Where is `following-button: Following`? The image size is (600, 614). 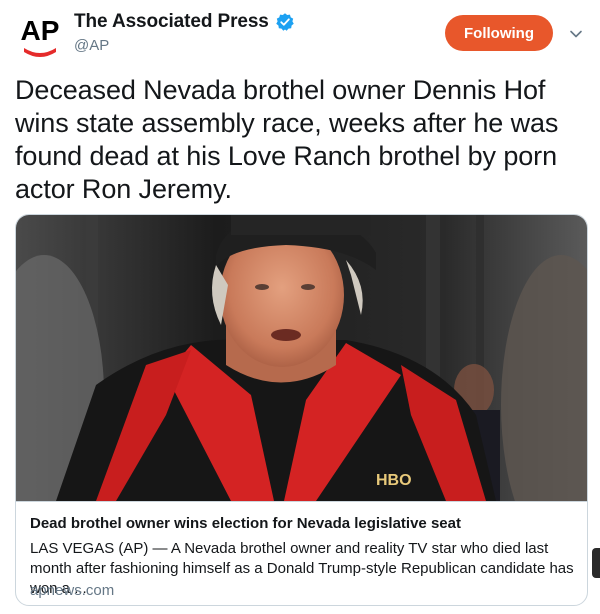 following-button: Following is located at coordinates (499, 33).